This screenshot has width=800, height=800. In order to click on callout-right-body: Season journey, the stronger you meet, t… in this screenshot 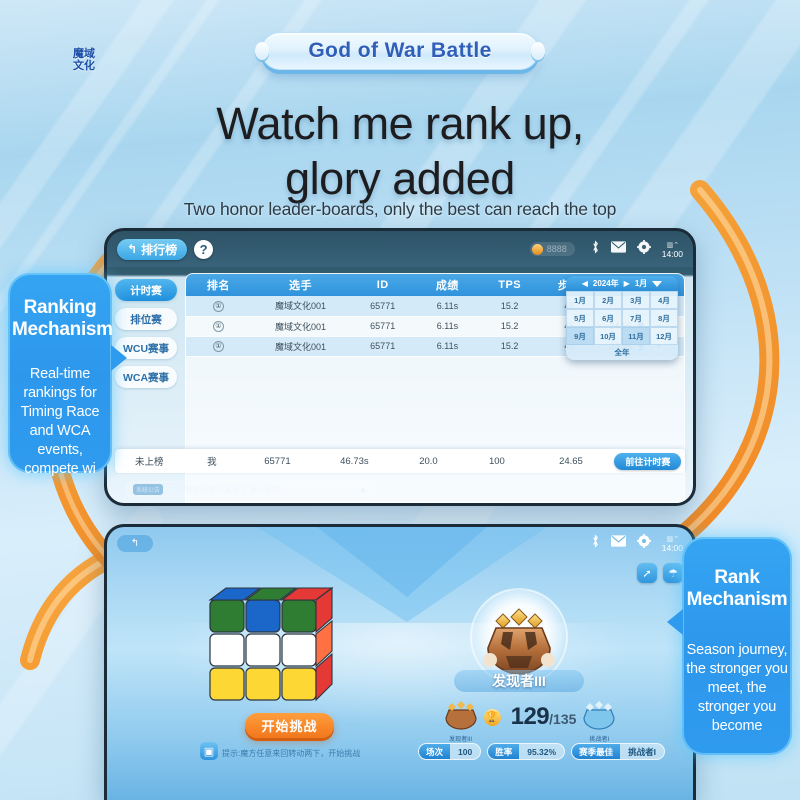, I will do `click(737, 688)`.